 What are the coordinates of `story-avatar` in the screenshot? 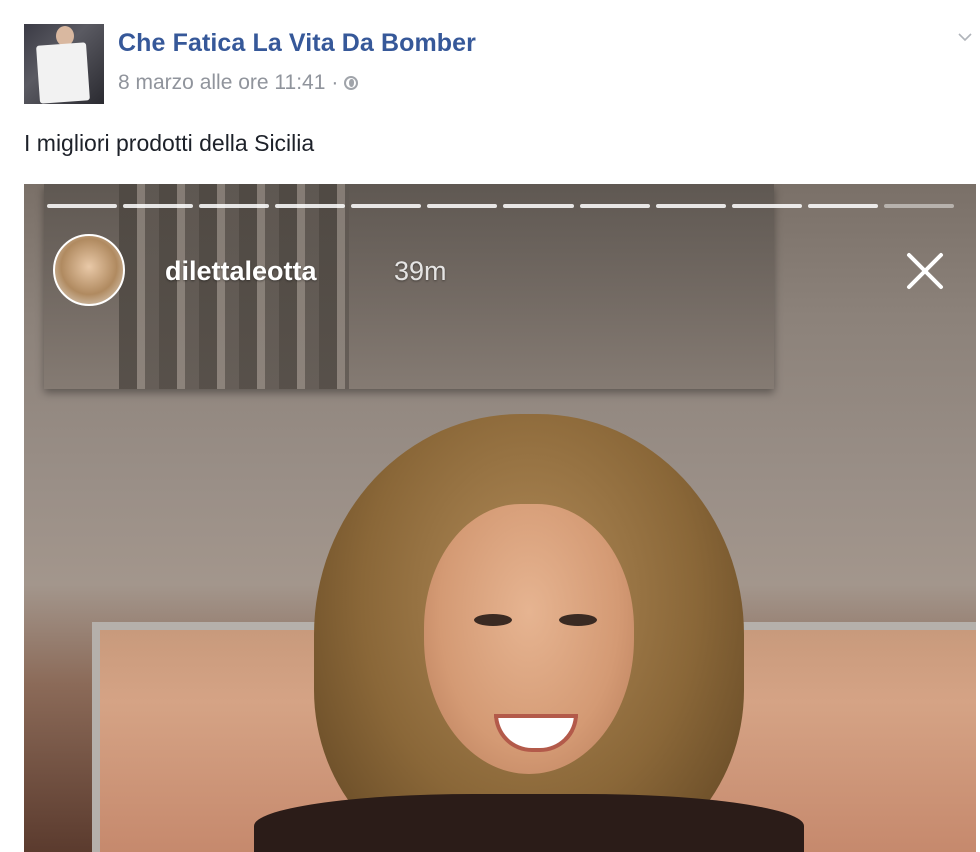 It's located at (89, 270).